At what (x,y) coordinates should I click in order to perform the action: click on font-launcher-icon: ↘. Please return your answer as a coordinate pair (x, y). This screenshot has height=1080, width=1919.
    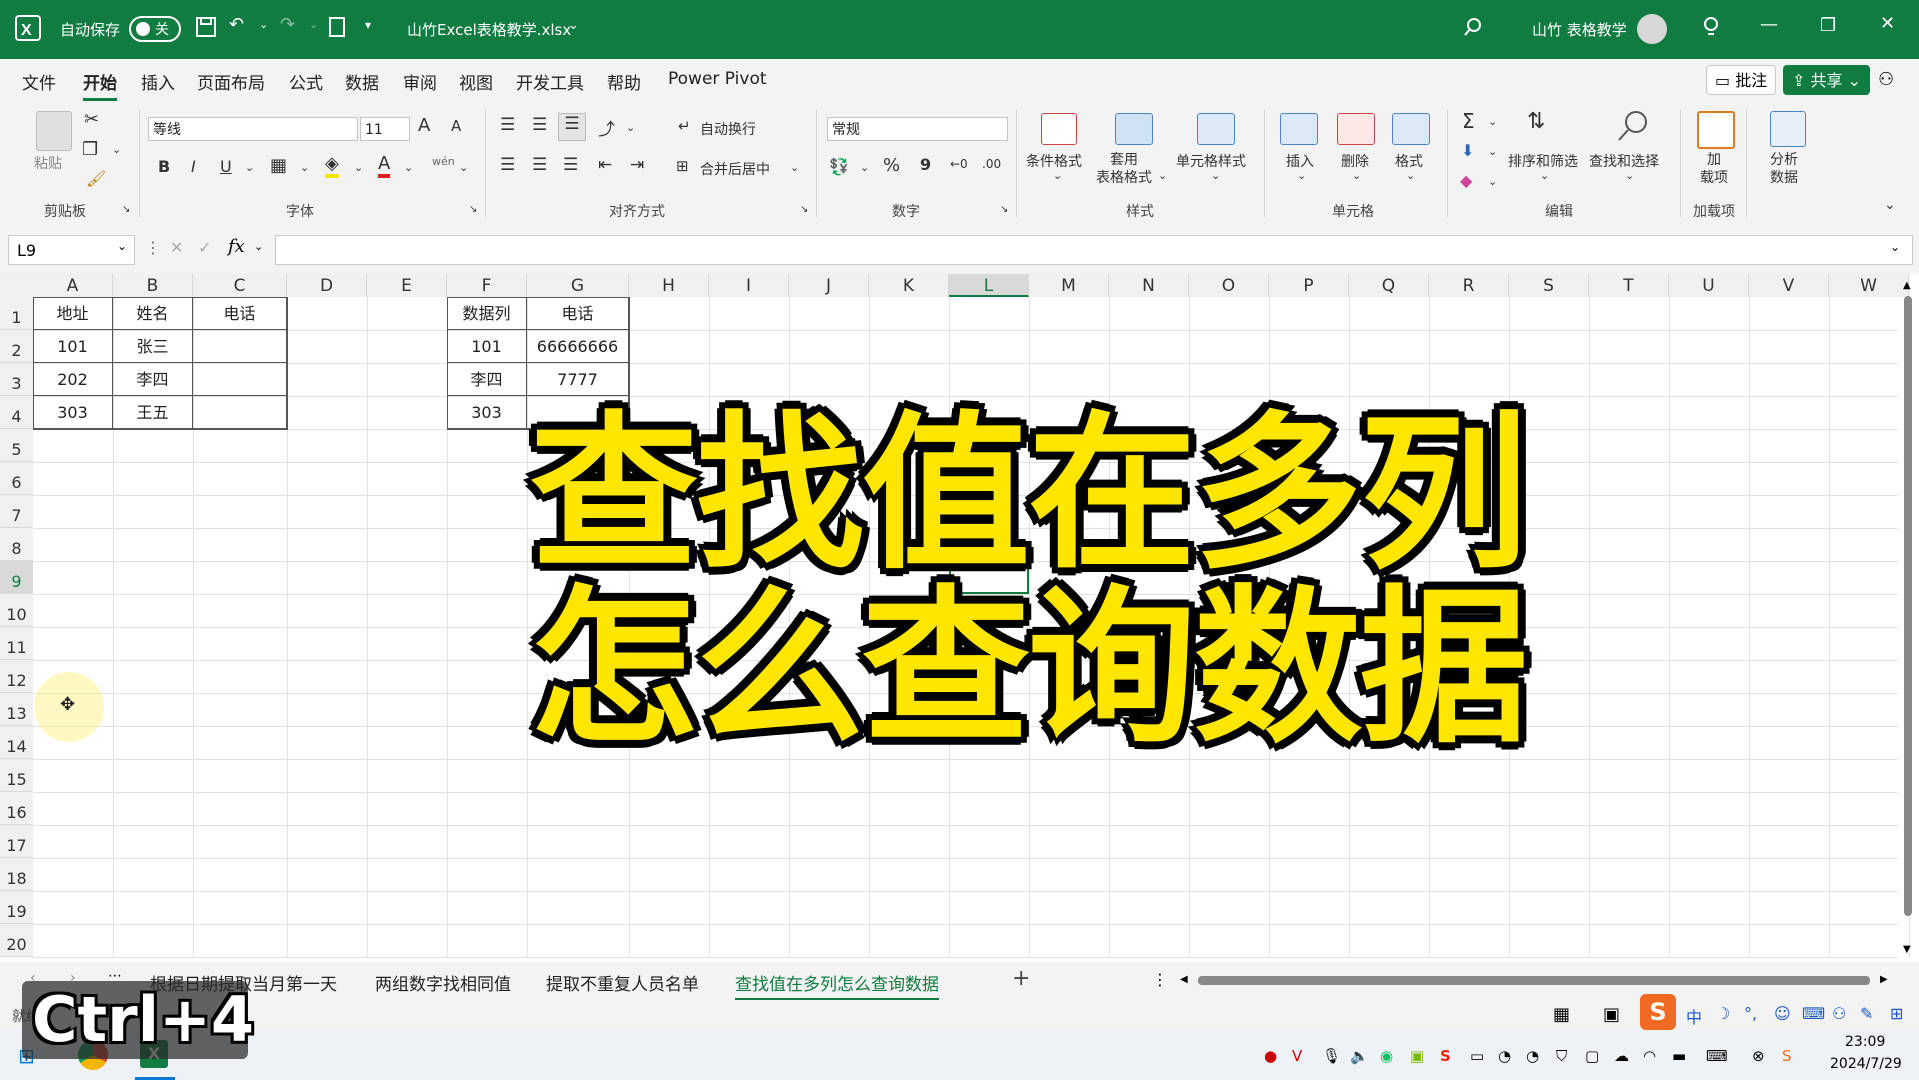
    Looking at the image, I should click on (473, 209).